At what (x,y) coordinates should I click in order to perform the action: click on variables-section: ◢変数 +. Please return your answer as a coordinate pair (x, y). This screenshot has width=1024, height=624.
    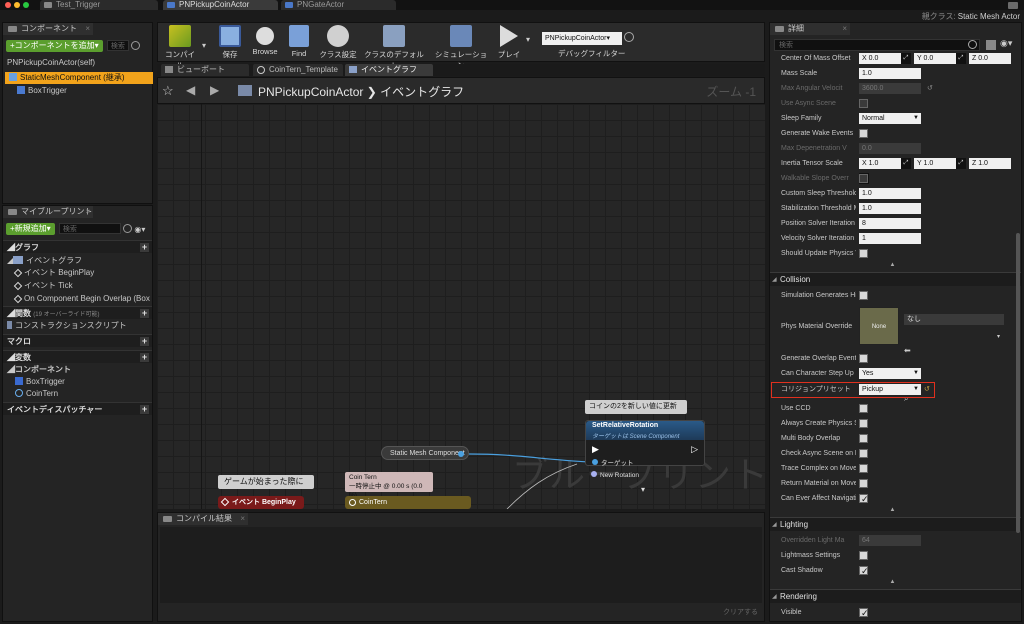
    Looking at the image, I should click on (77, 356).